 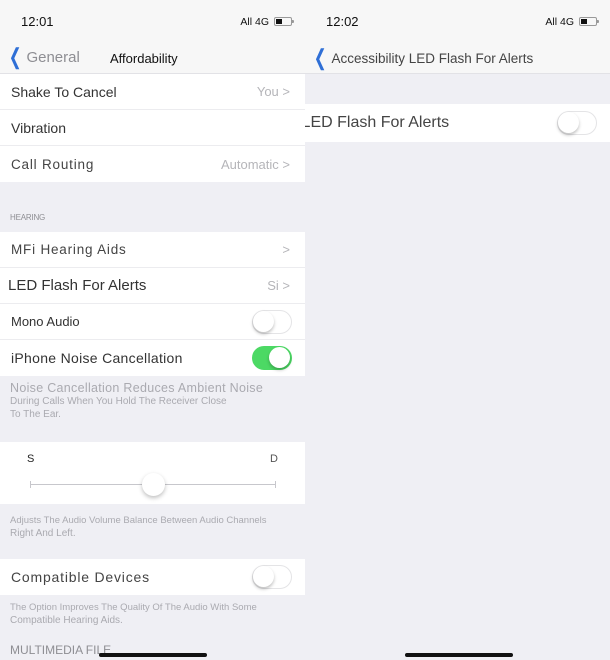 What do you see at coordinates (274, 459) in the screenshot?
I see `balance-right-label: D` at bounding box center [274, 459].